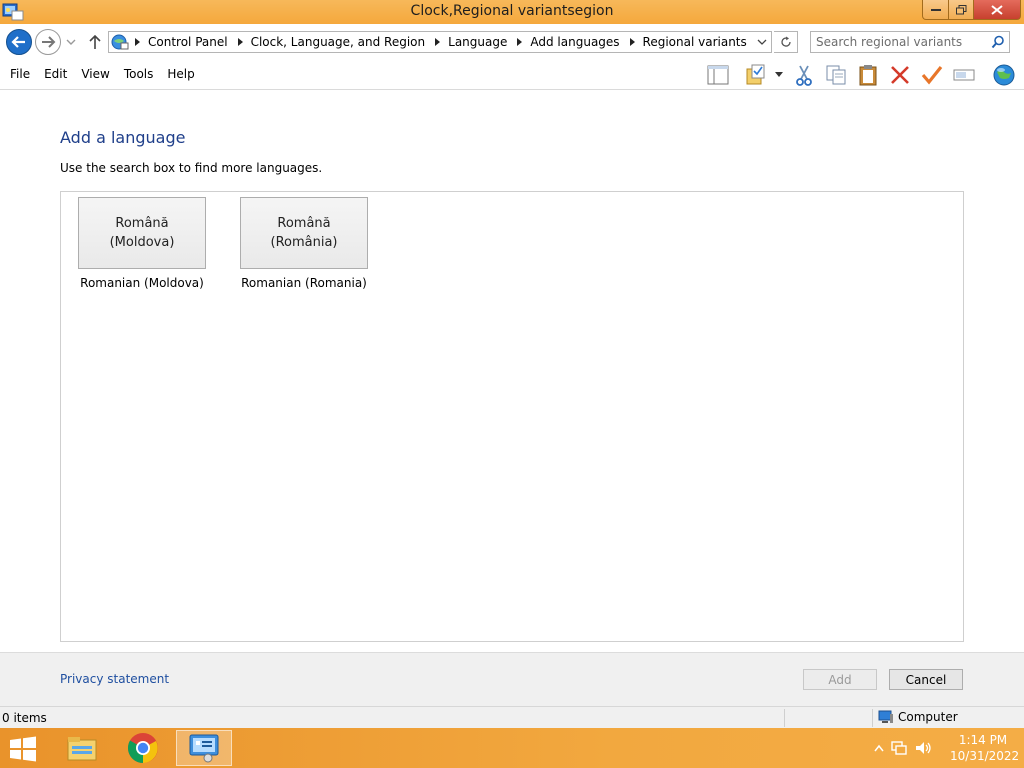 The height and width of the screenshot is (768, 1024). I want to click on clock-time: 1:14 PM, so click(983, 740).